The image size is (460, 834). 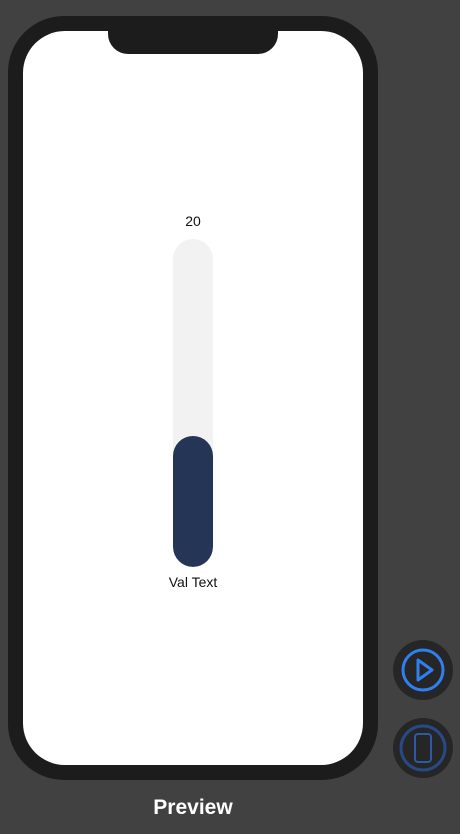 I want to click on slider-value-label: 20, so click(x=193, y=221).